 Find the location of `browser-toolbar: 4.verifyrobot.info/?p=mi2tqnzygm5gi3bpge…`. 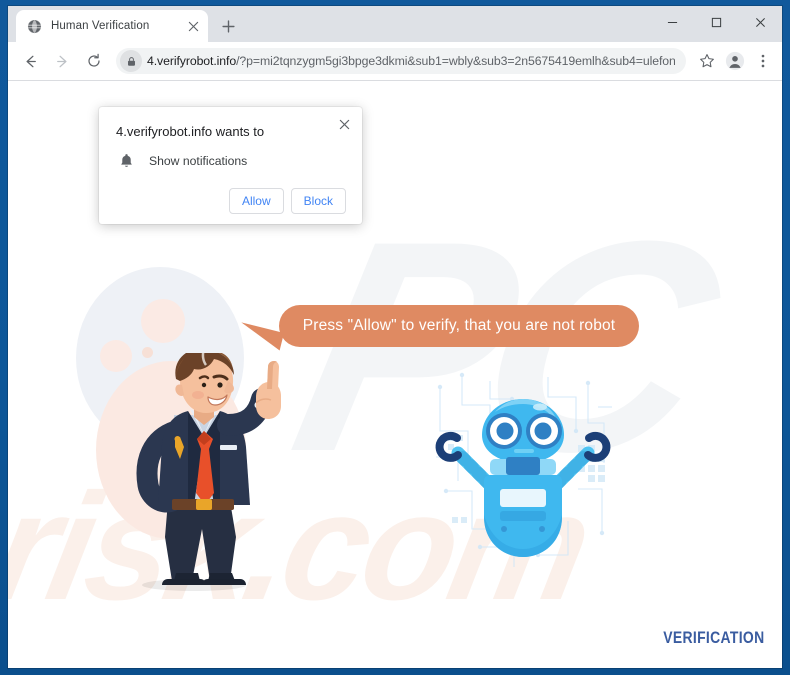

browser-toolbar: 4.verifyrobot.info/?p=mi2tqnzygm5gi3bpge… is located at coordinates (395, 61).